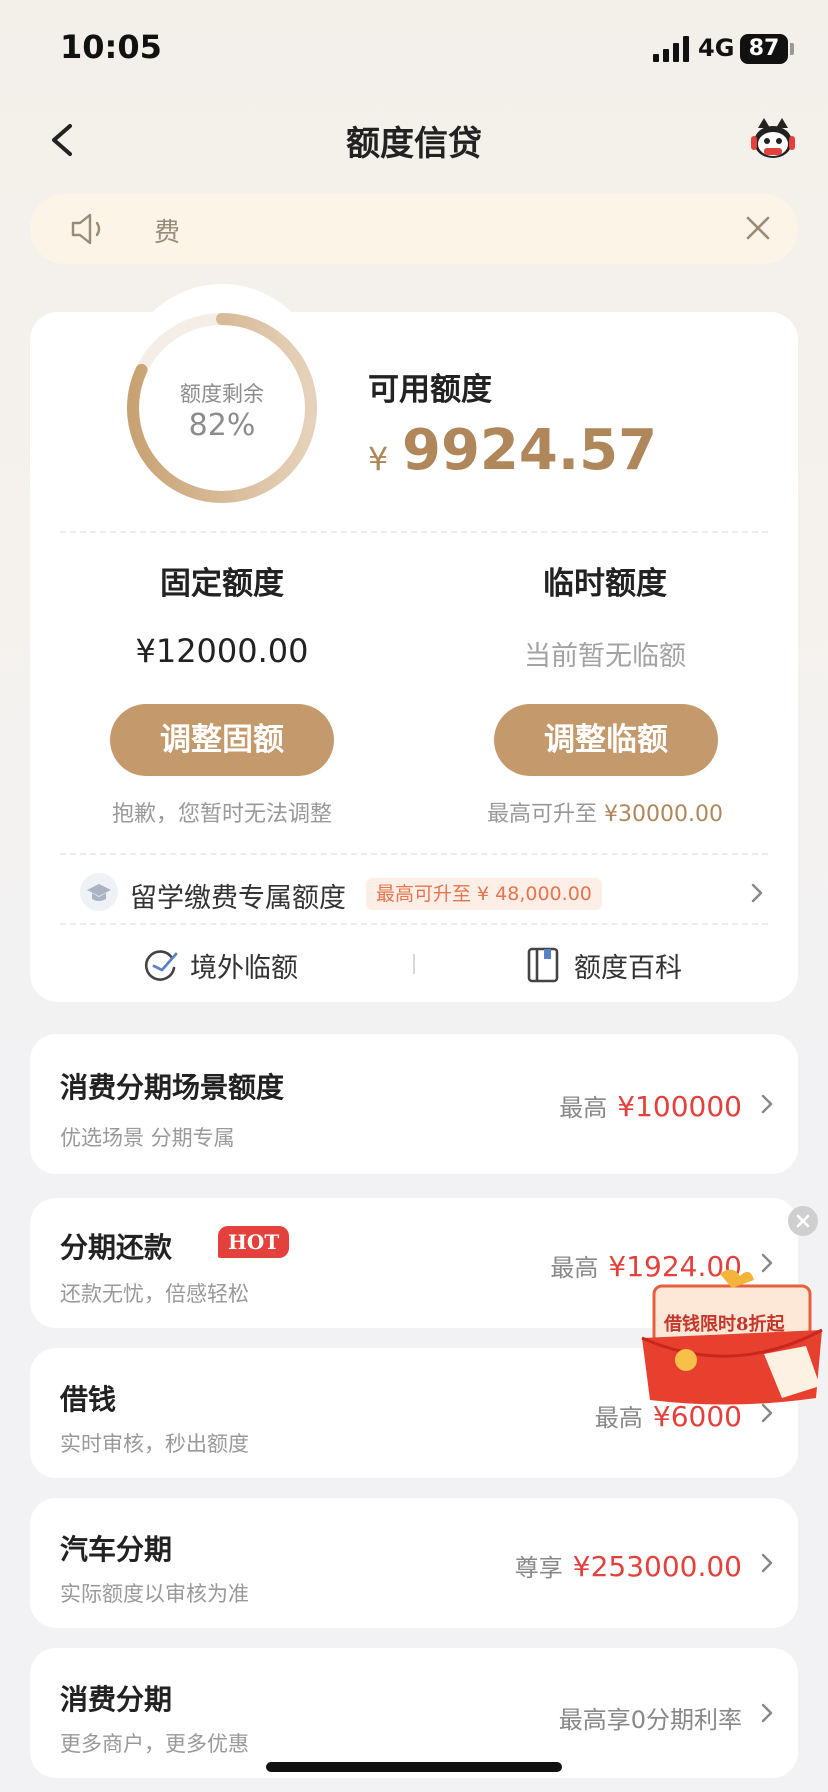 Image resolution: width=828 pixels, height=1792 pixels. Describe the element at coordinates (154, 1294) in the screenshot. I see `product-subtitle: 还款无忧，倍感轻松` at that location.